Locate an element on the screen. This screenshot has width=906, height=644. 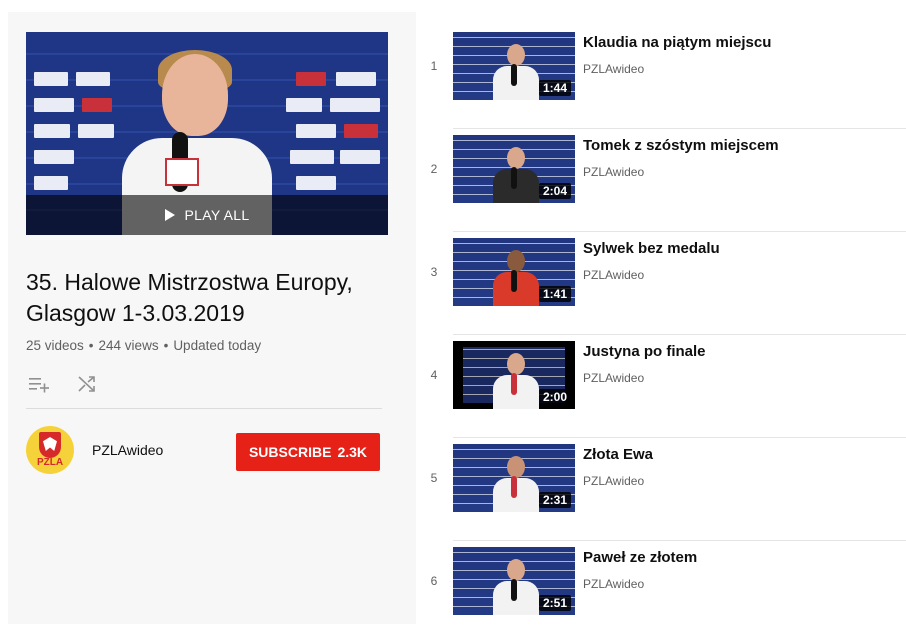
sidebar-divider is located at coordinates (204, 408).